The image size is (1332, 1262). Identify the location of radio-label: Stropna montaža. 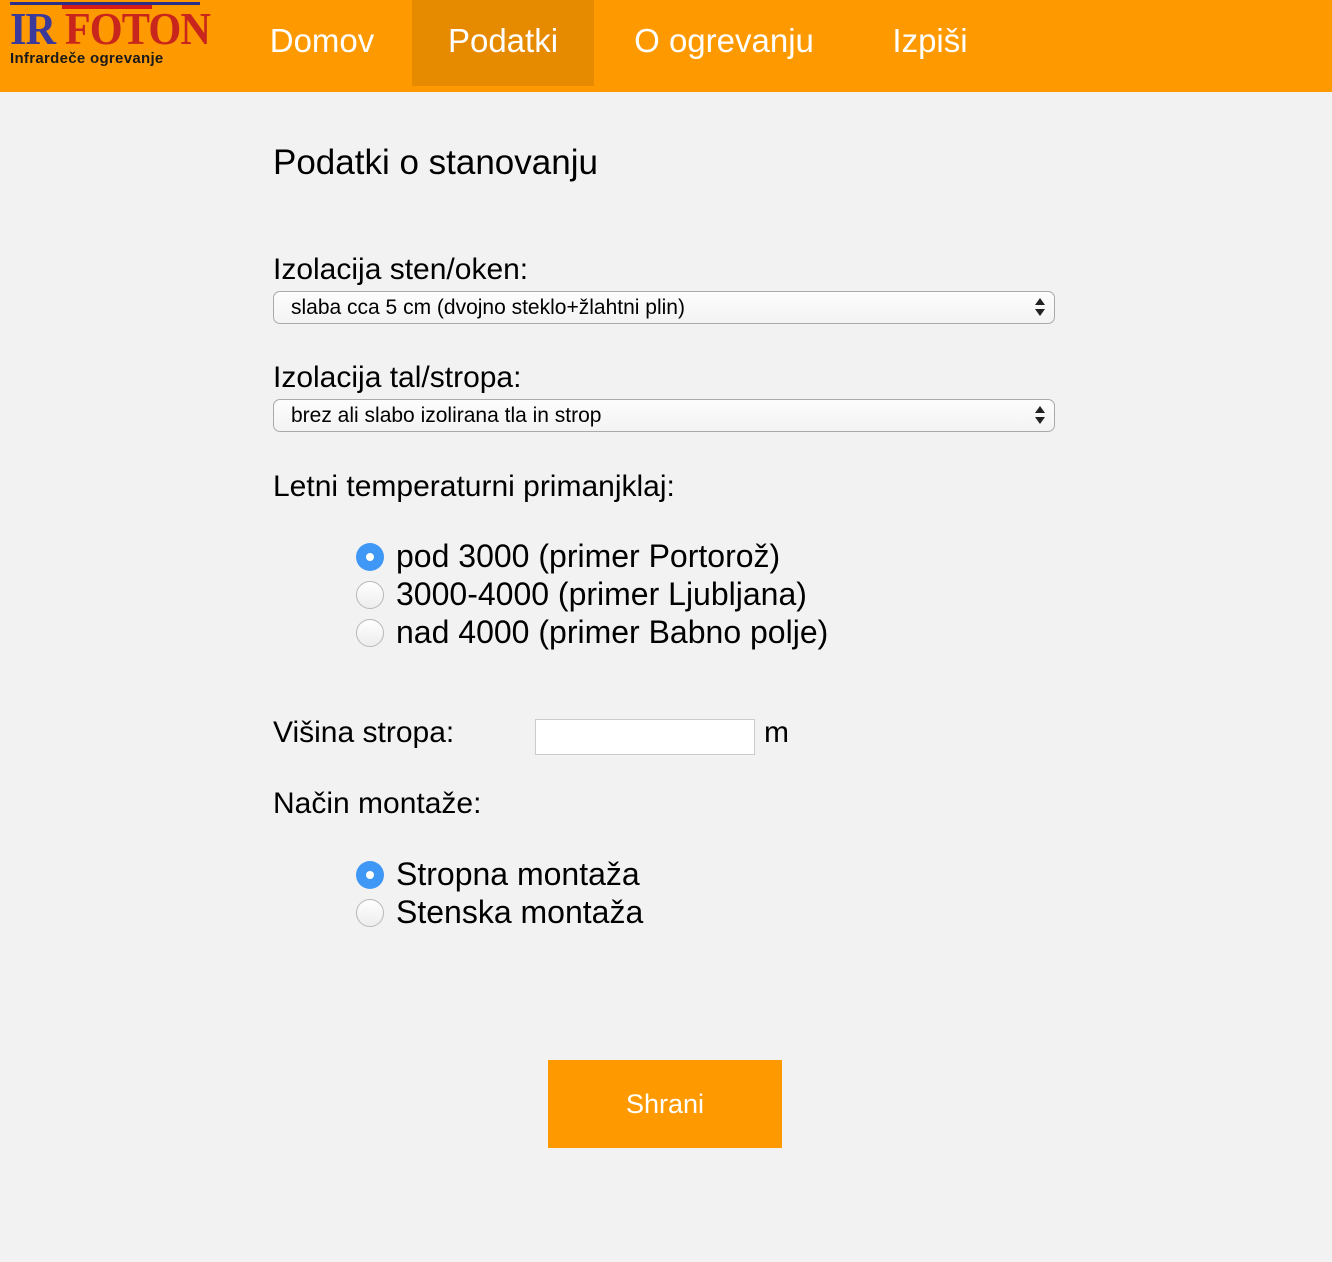
(518, 874).